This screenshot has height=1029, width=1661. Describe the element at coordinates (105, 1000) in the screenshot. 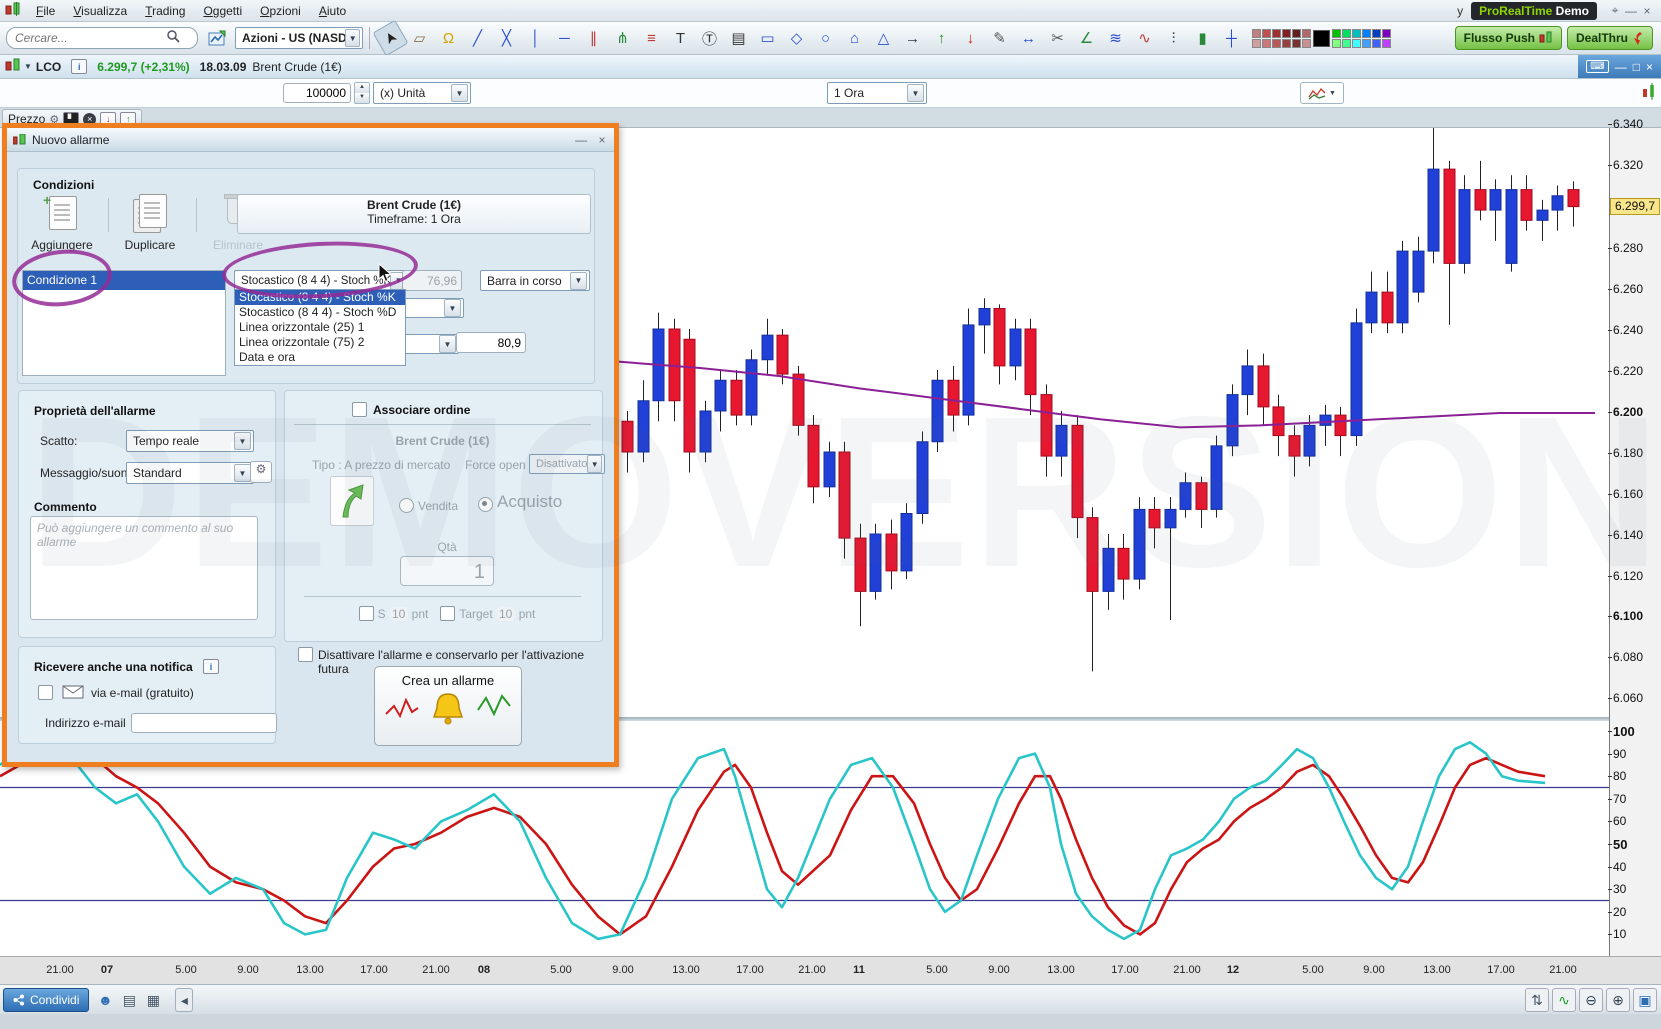

I see `trader-profile-icon: ☻` at that location.